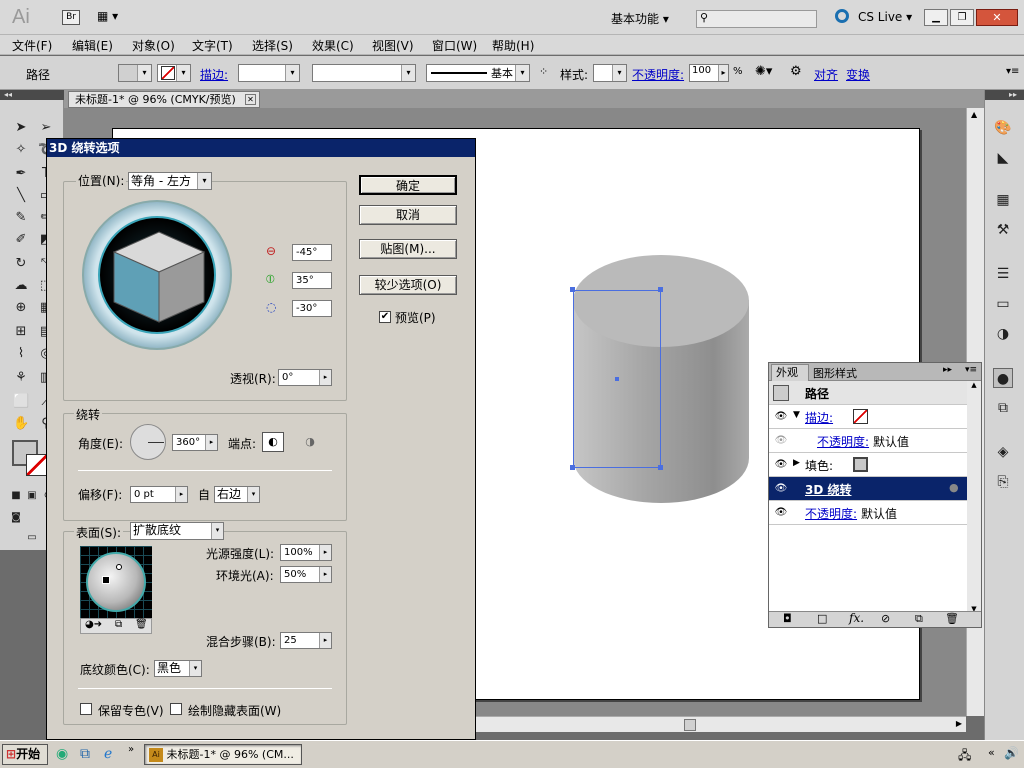 This screenshot has width=1024, height=768. I want to click on screen-mode-icon: ▭, so click(32, 538).